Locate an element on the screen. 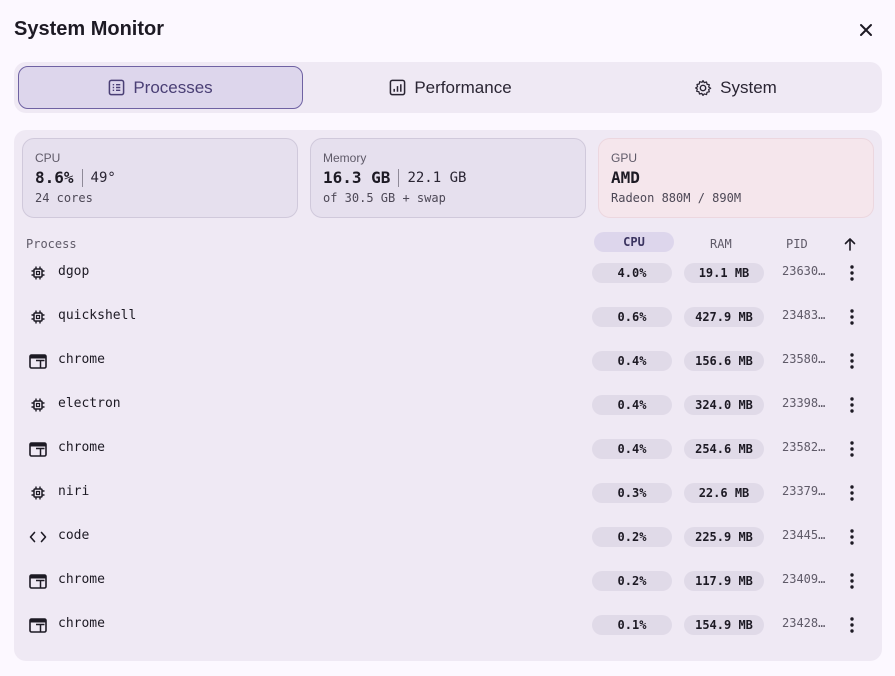 The width and height of the screenshot is (895, 676). tab-bar: Processes Performance System is located at coordinates (448, 87).